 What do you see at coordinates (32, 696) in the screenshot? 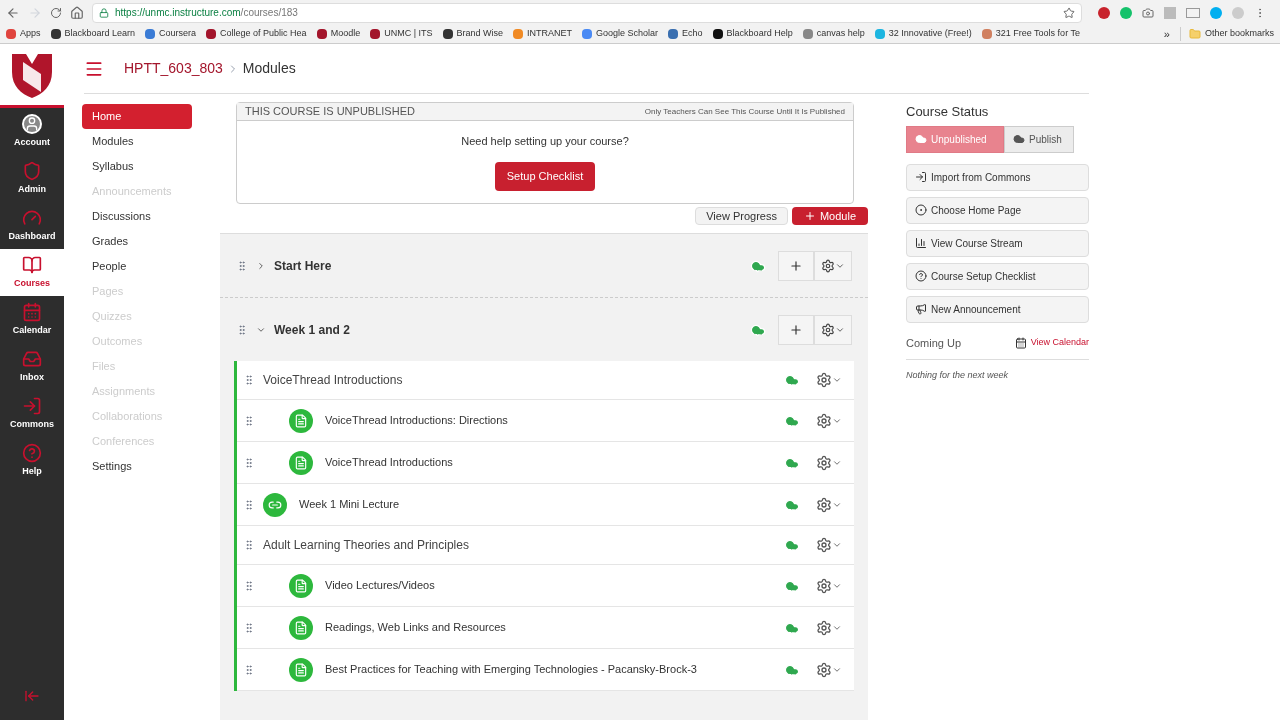
I see `collapse-icon` at bounding box center [32, 696].